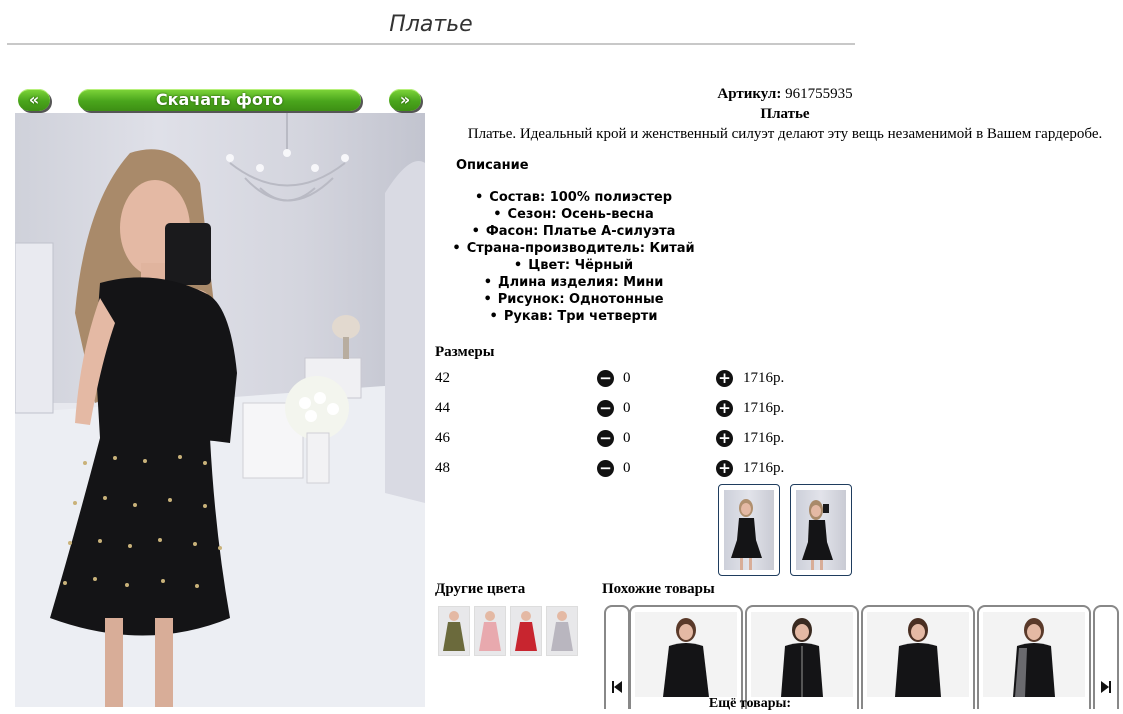 This screenshot has height=714, width=1123. I want to click on size-label: 42, so click(442, 378).